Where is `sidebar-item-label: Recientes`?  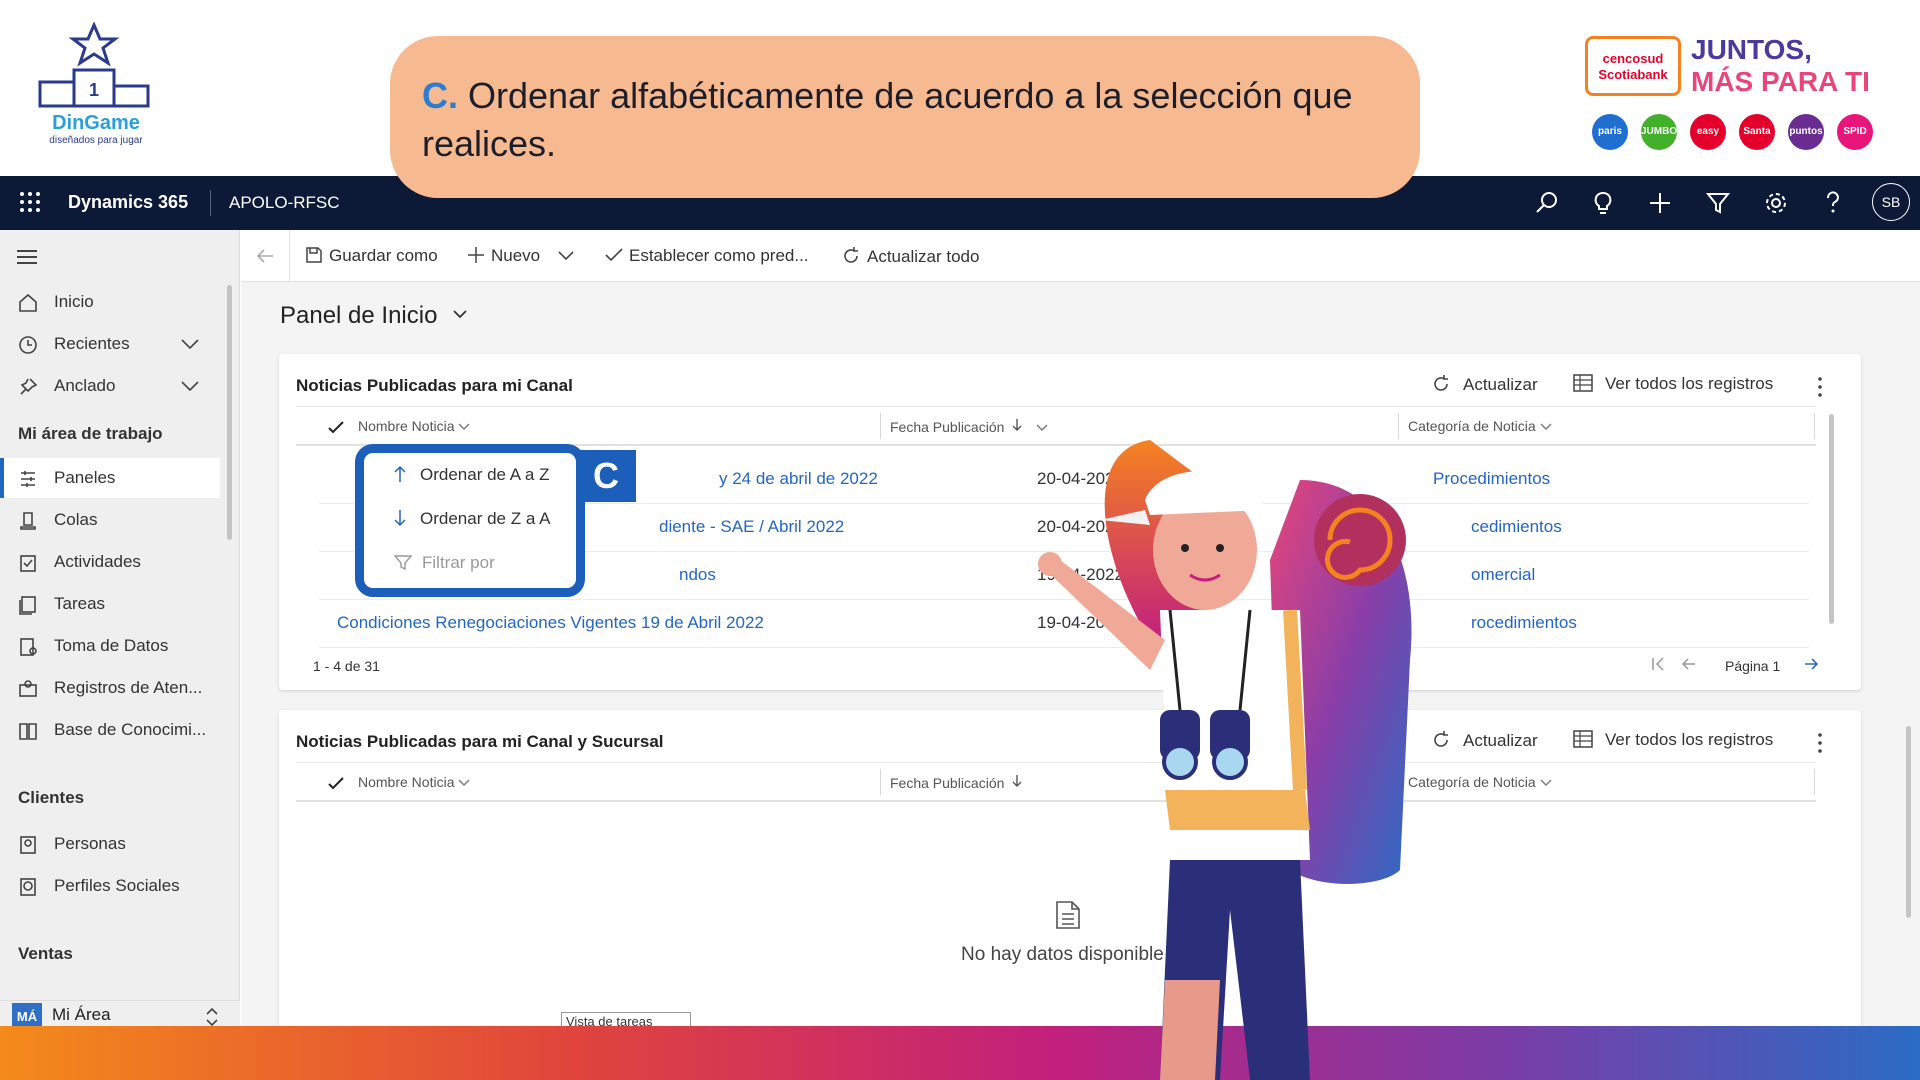 sidebar-item-label: Recientes is located at coordinates (92, 343).